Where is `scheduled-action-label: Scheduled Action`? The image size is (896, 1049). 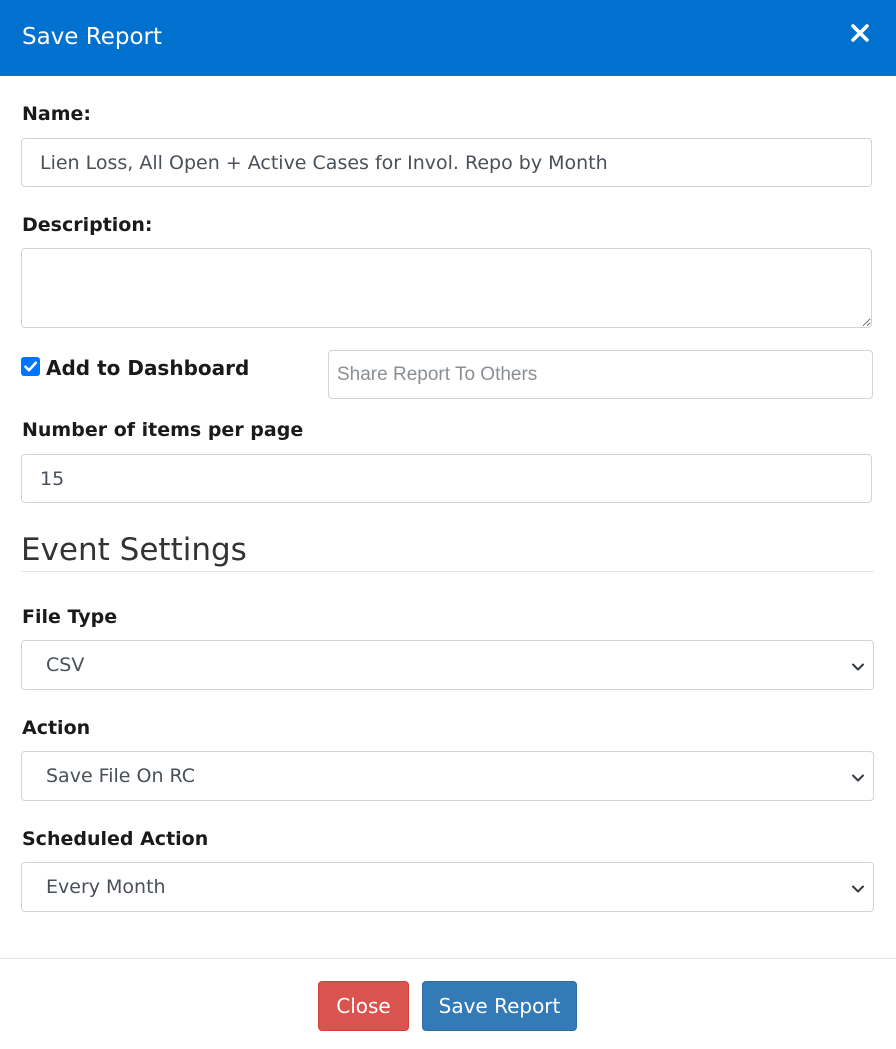 scheduled-action-label: Scheduled Action is located at coordinates (115, 839).